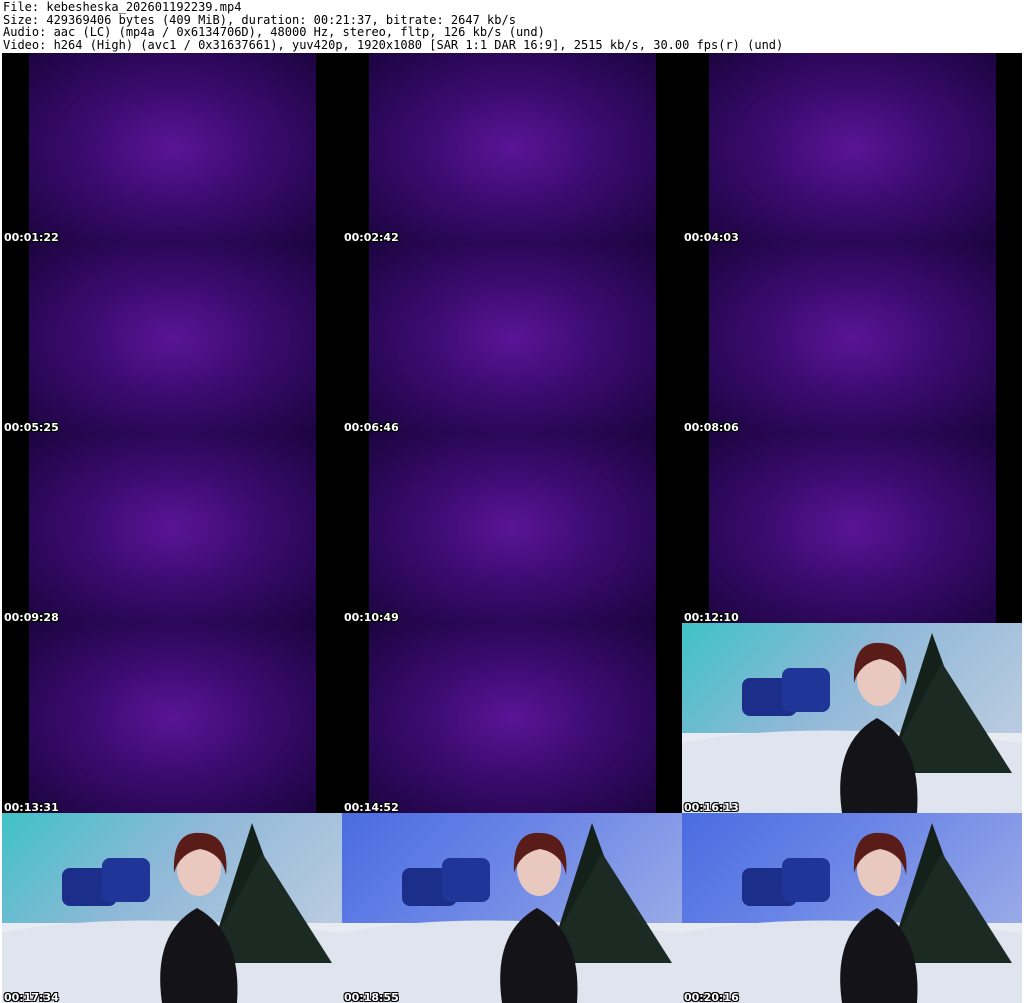  I want to click on file-line: File: kebesheska_202601192239.mp4, so click(122, 7).